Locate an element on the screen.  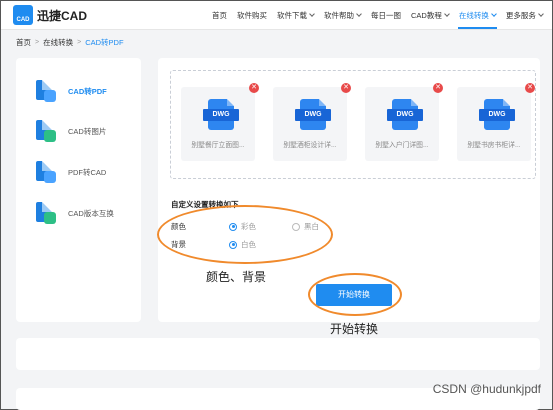
pdf-to-cad-icon is located at coordinates (46, 172).